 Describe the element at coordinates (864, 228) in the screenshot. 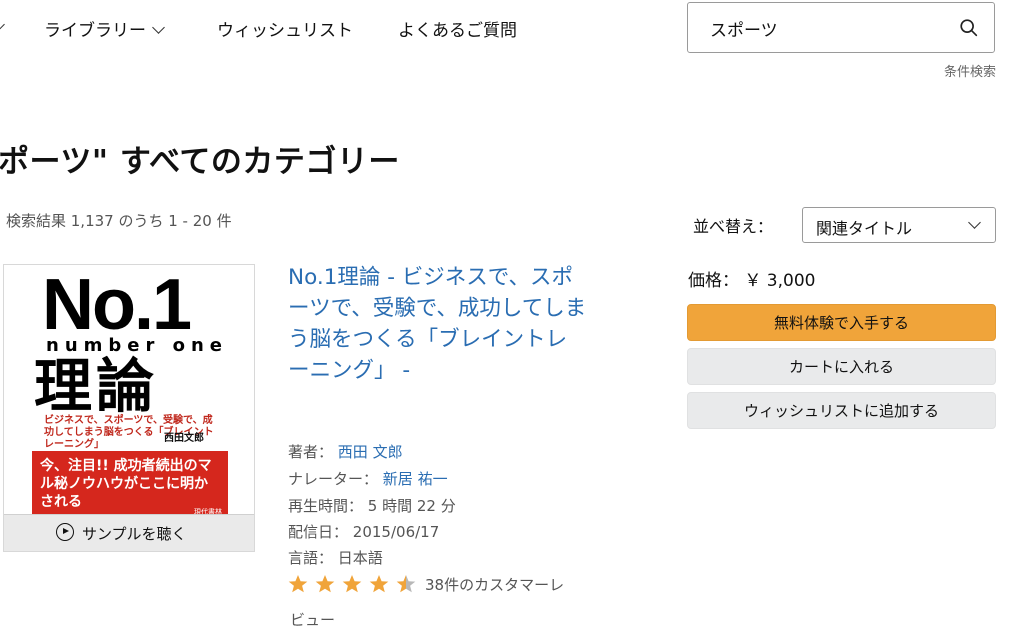

I see `sort-selected-value: 関連タイトル` at that location.